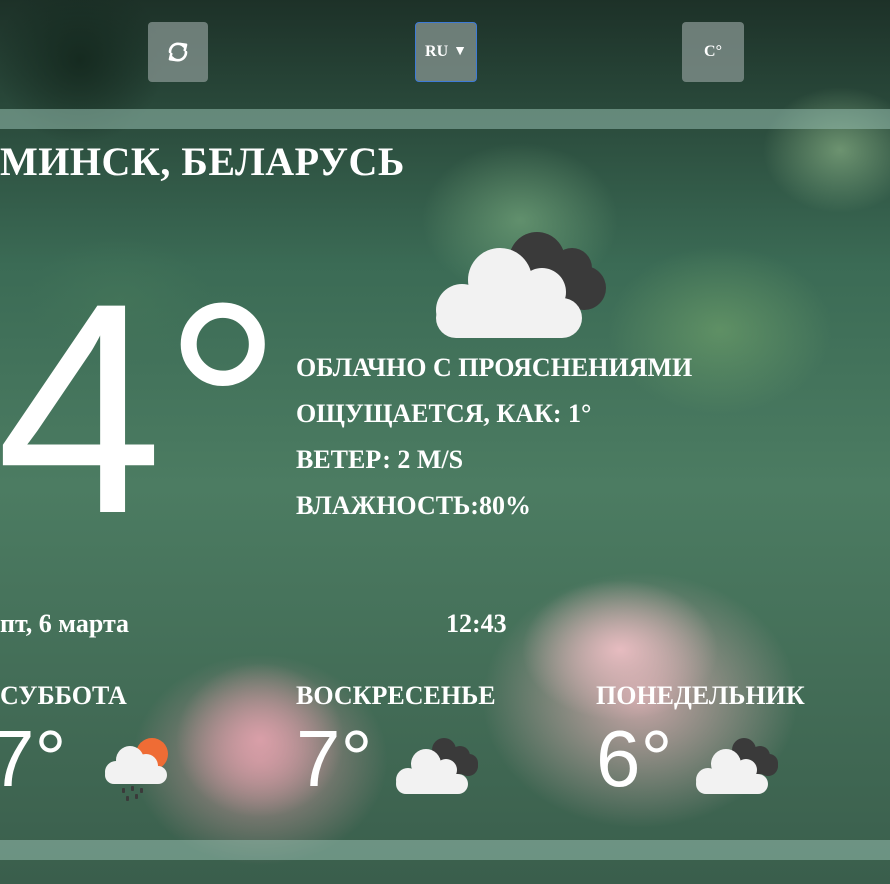 The image size is (890, 884). What do you see at coordinates (476, 623) in the screenshot?
I see `current-time: 12:43` at bounding box center [476, 623].